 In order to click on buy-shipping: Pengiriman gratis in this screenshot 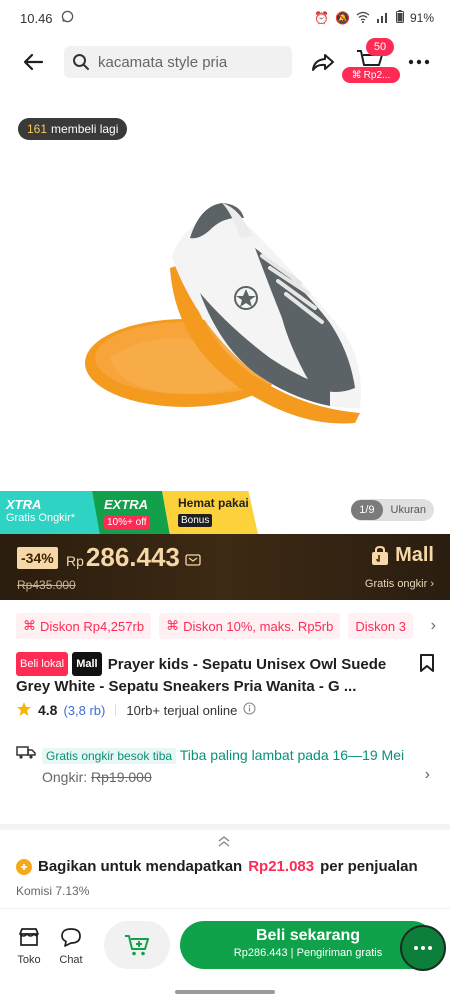, I will do `click(339, 953)`.